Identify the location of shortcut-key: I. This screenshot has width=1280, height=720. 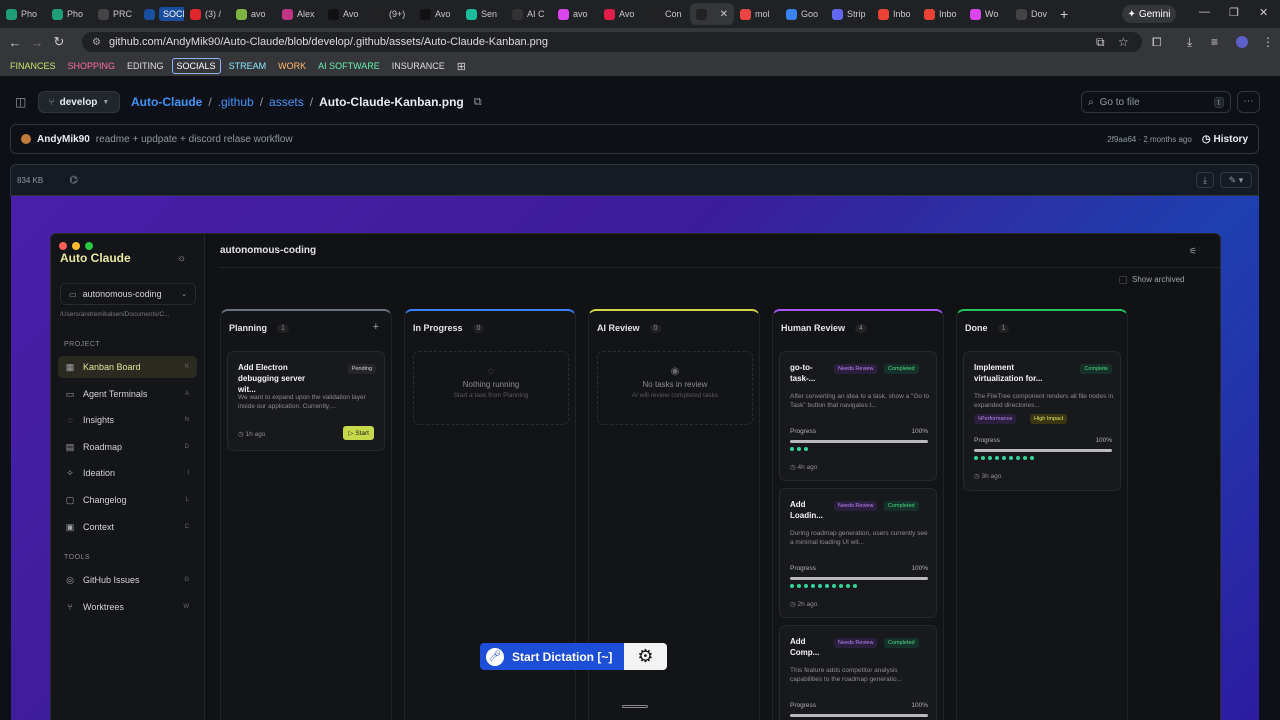
(188, 473).